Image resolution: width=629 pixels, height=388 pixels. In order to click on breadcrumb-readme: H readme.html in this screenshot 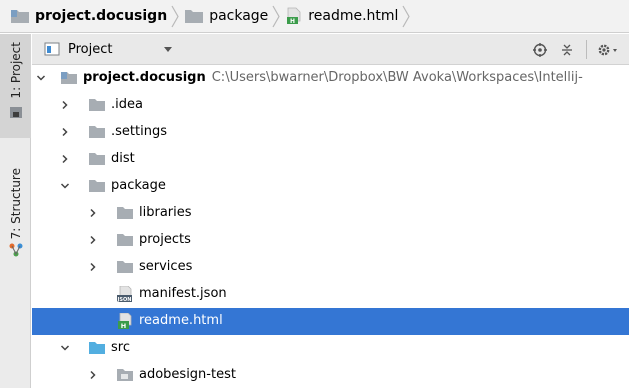, I will do `click(341, 16)`.